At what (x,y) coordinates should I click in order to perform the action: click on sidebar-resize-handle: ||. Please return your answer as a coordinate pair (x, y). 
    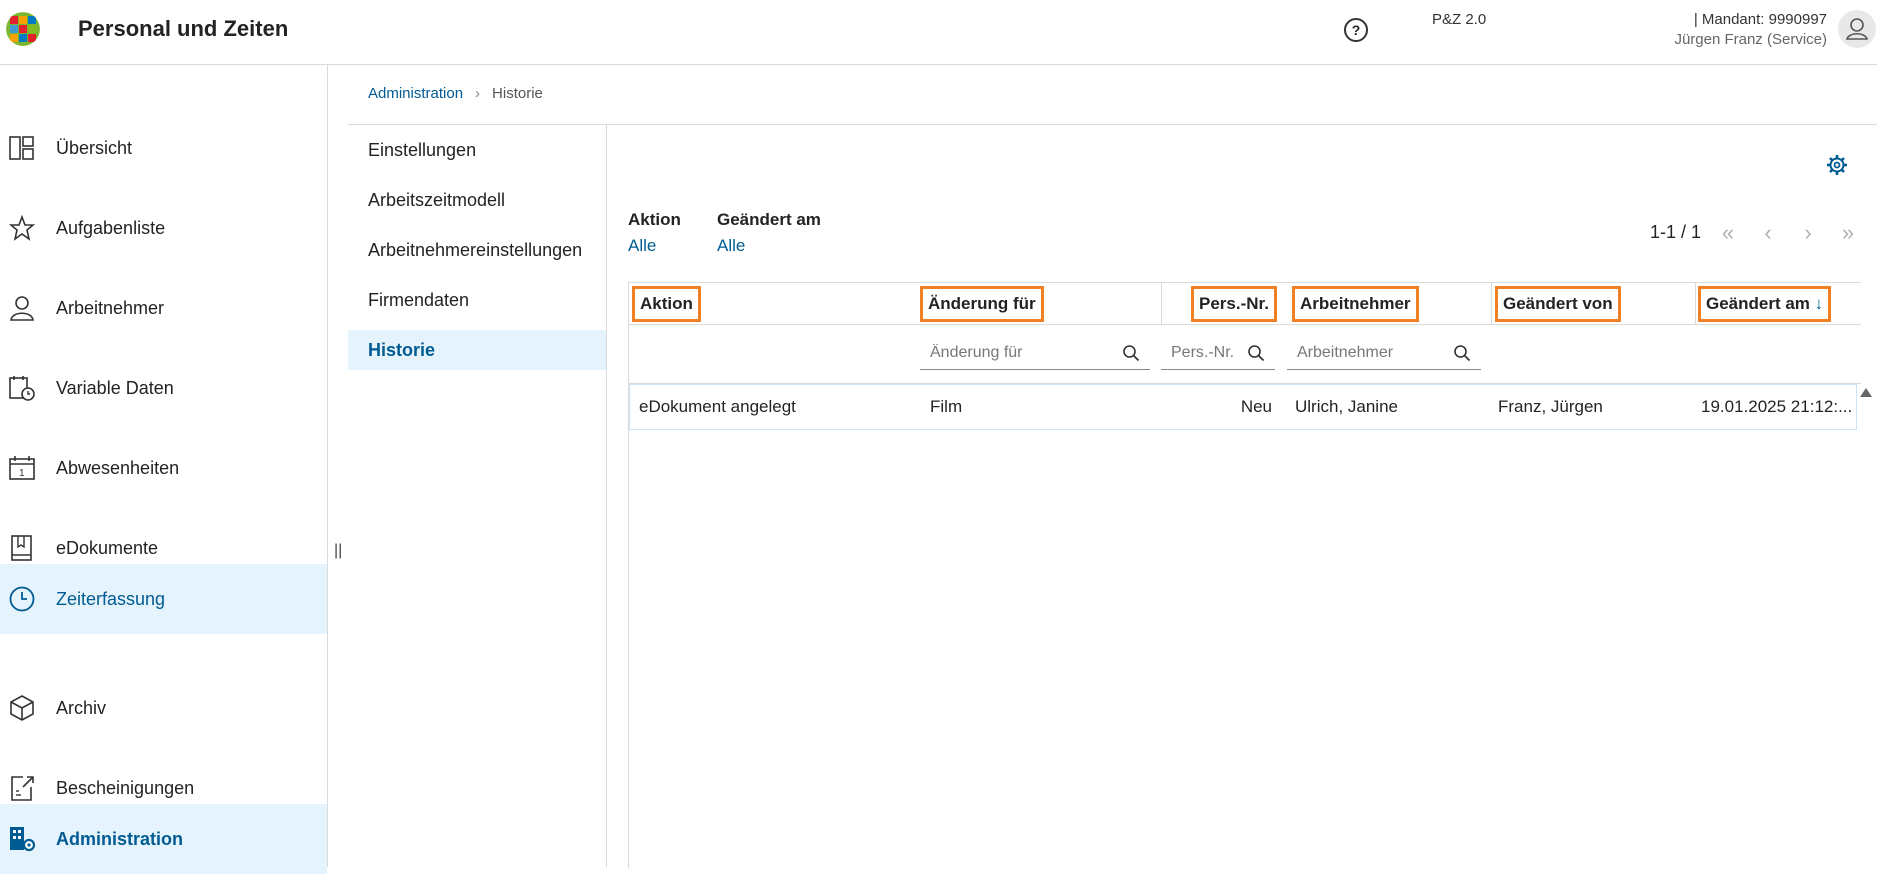
    Looking at the image, I should click on (338, 551).